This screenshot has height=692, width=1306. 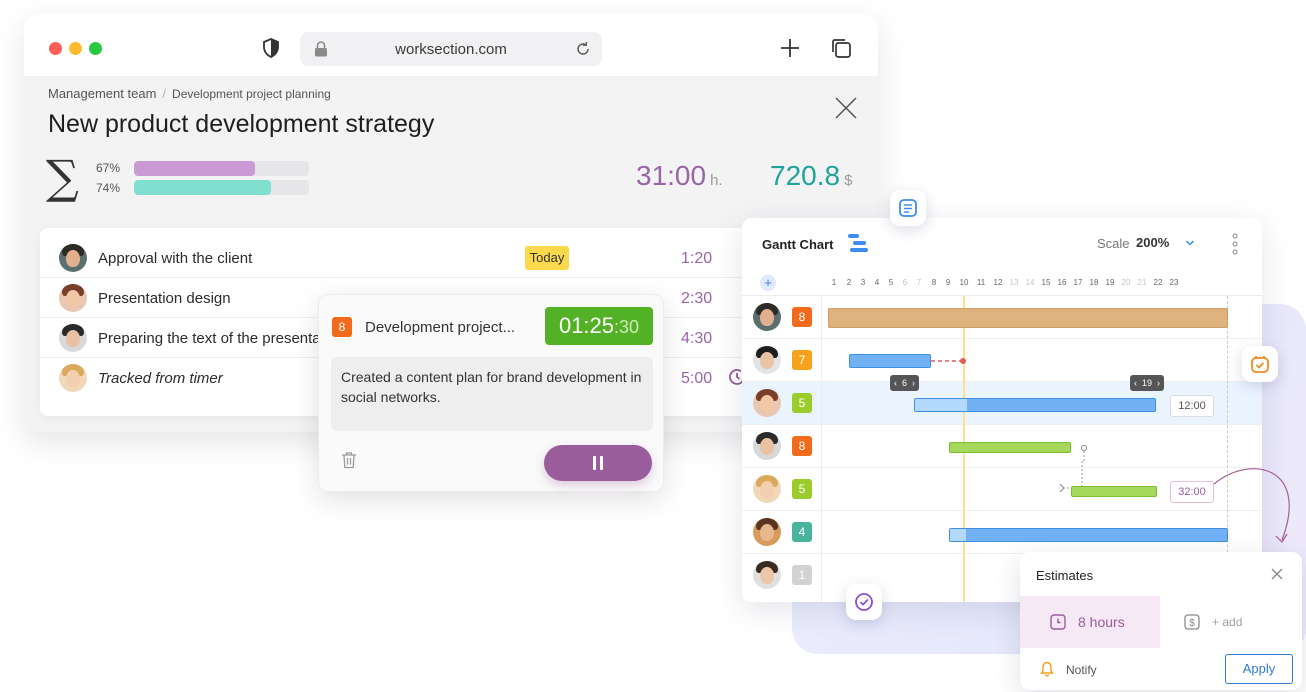 I want to click on estimates-title: Estimates, so click(x=1065, y=575).